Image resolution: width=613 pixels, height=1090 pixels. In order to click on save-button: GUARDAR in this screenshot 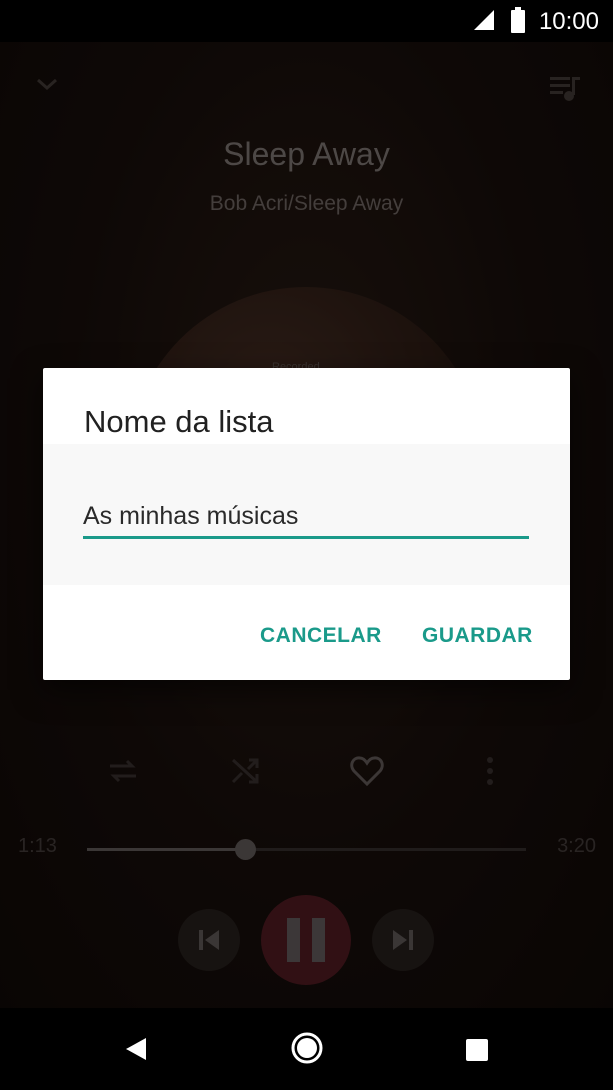, I will do `click(477, 636)`.